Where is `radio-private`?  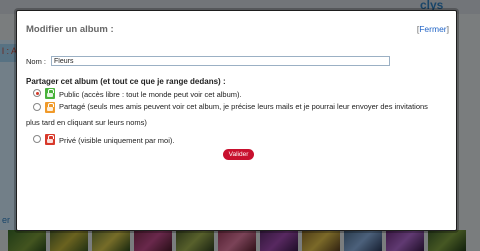 radio-private is located at coordinates (37, 139).